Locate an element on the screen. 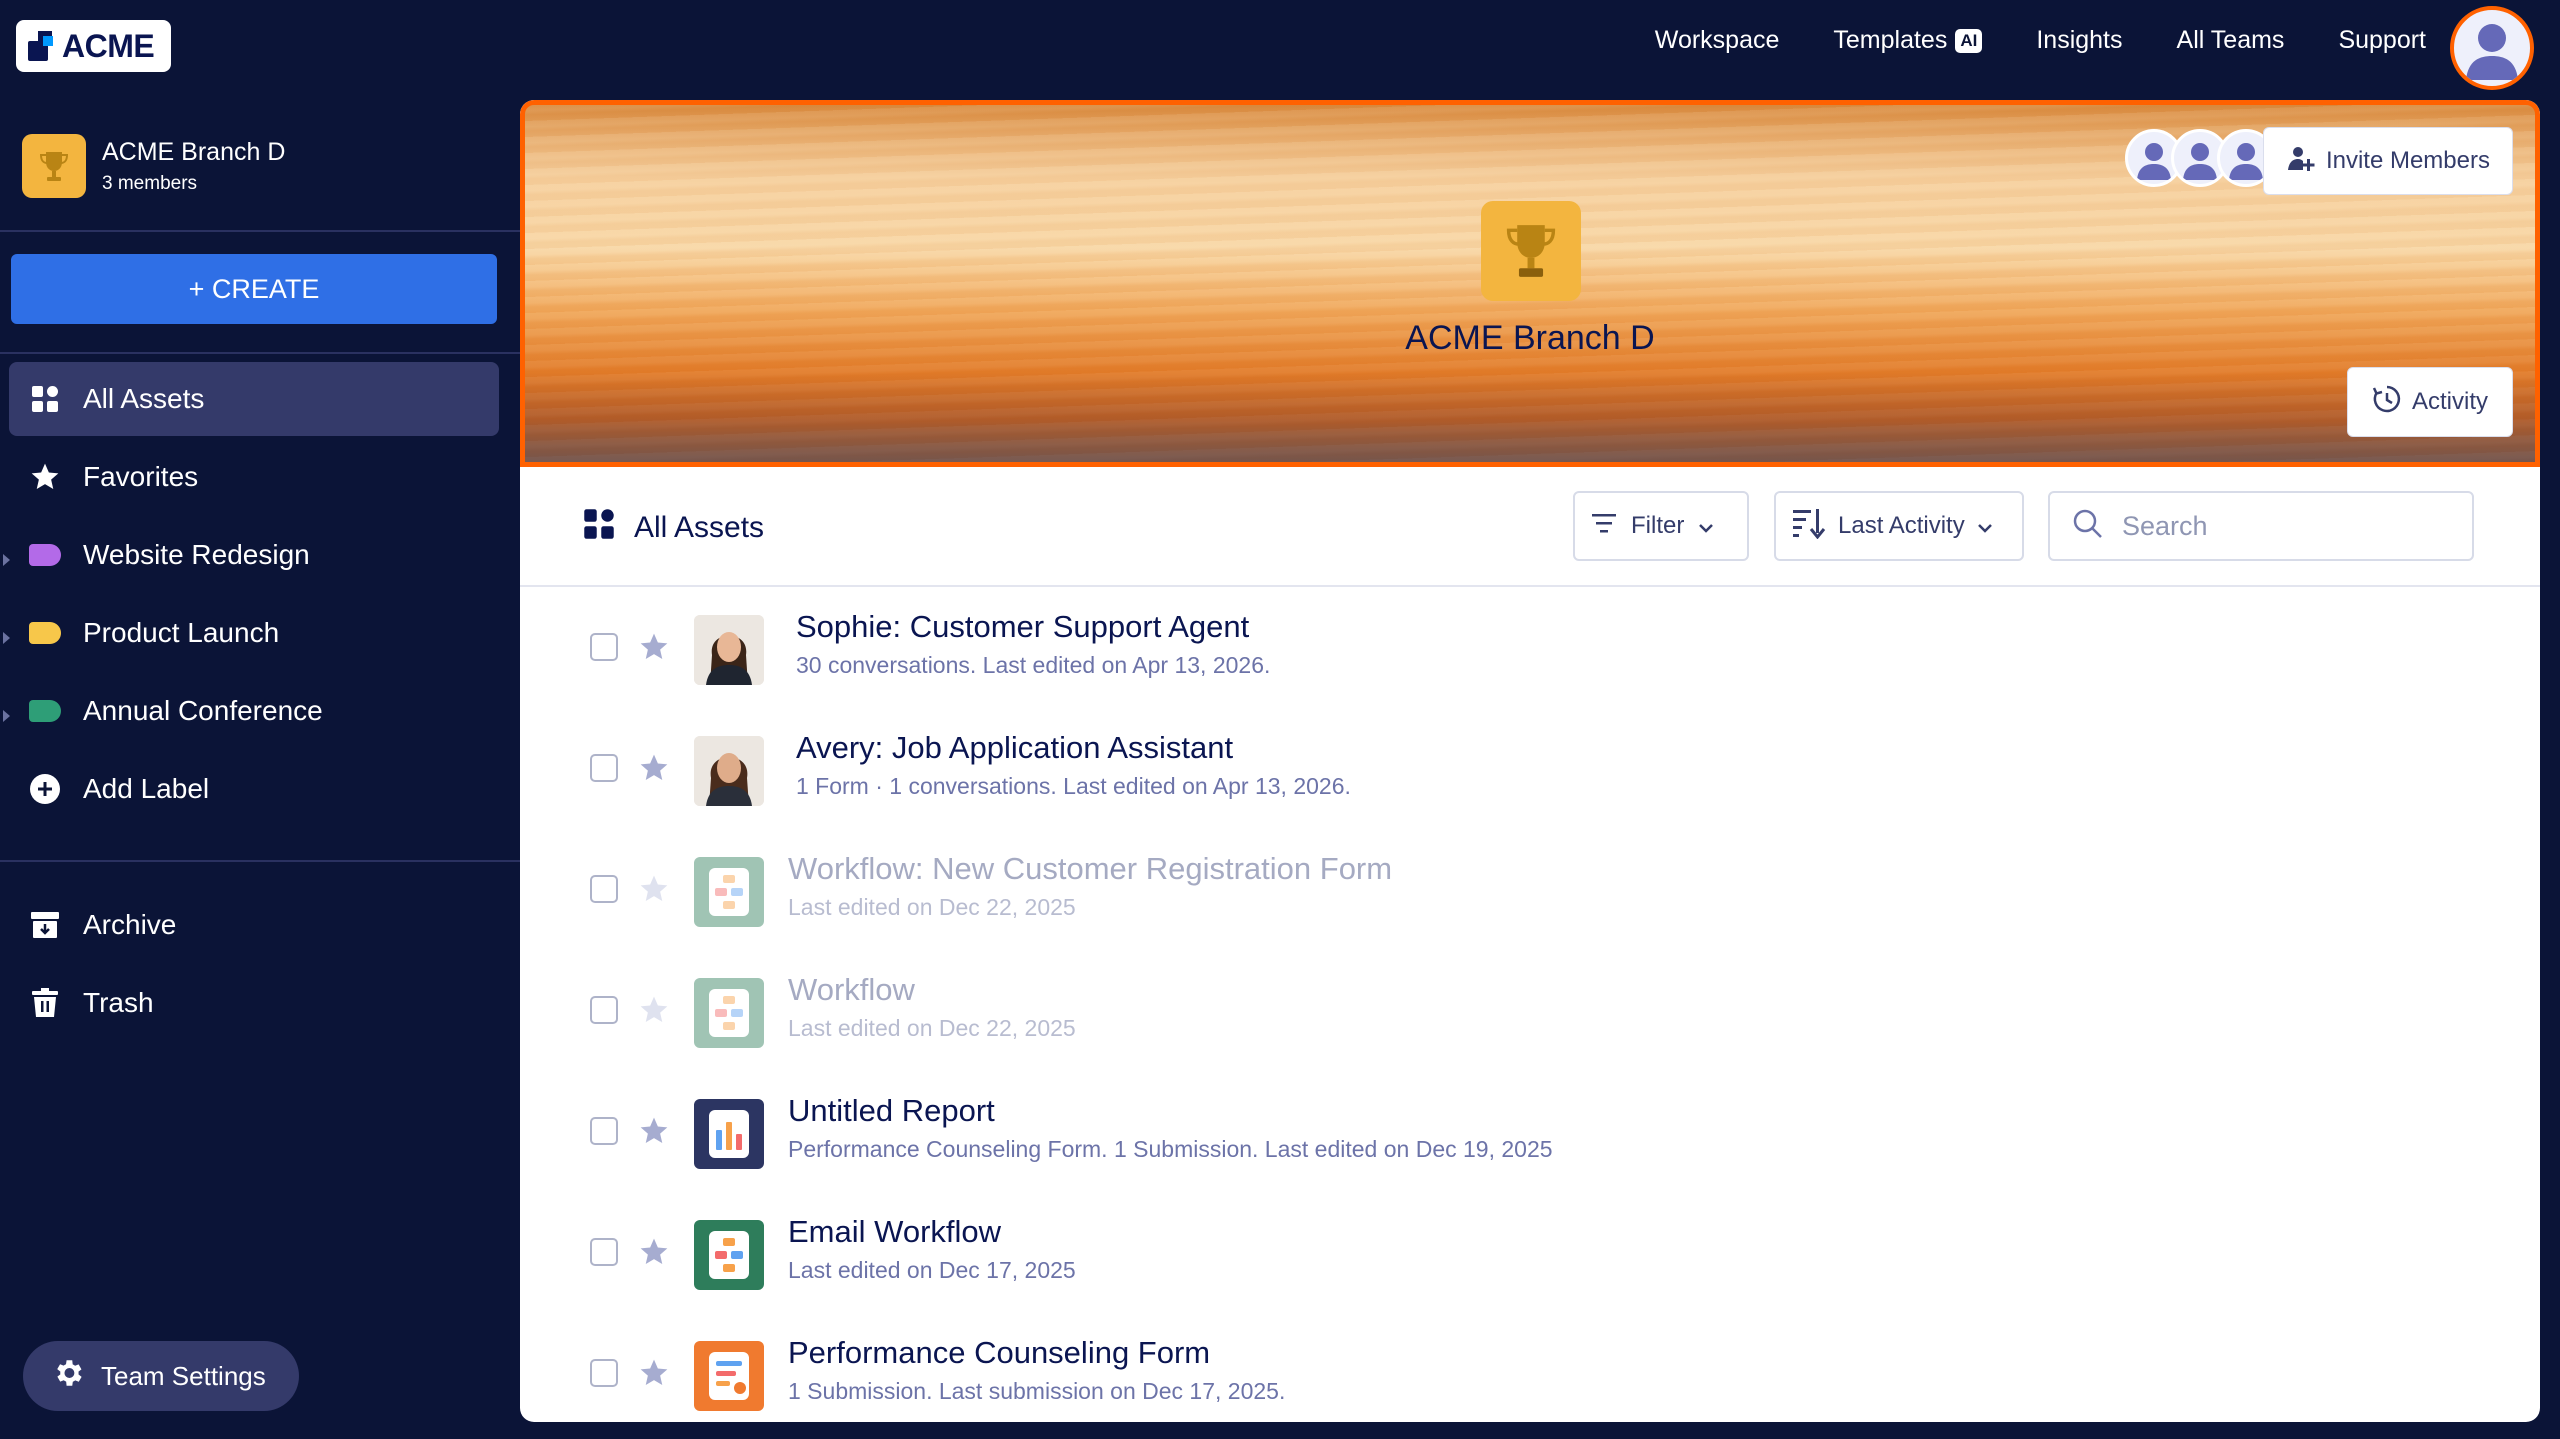 Image resolution: width=2560 pixels, height=1439 pixels. trophy-icon is located at coordinates (54, 166).